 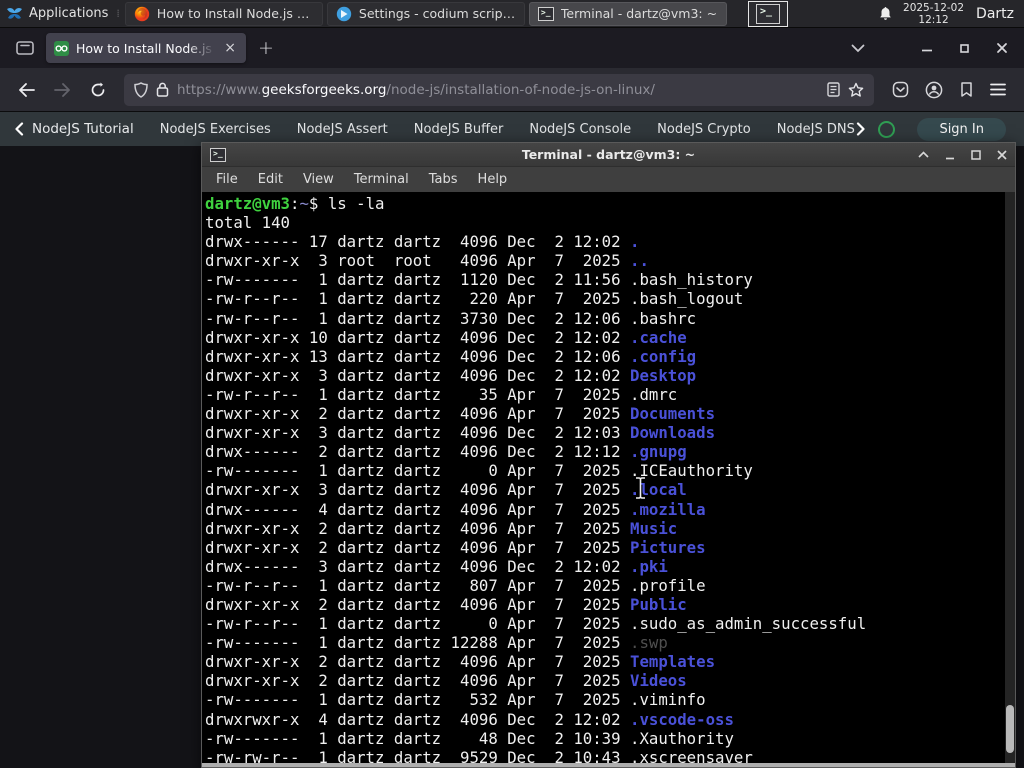 What do you see at coordinates (295, 203) in the screenshot?
I see `terminal-prompt-line: dartz@vm3:~$ ls -la` at bounding box center [295, 203].